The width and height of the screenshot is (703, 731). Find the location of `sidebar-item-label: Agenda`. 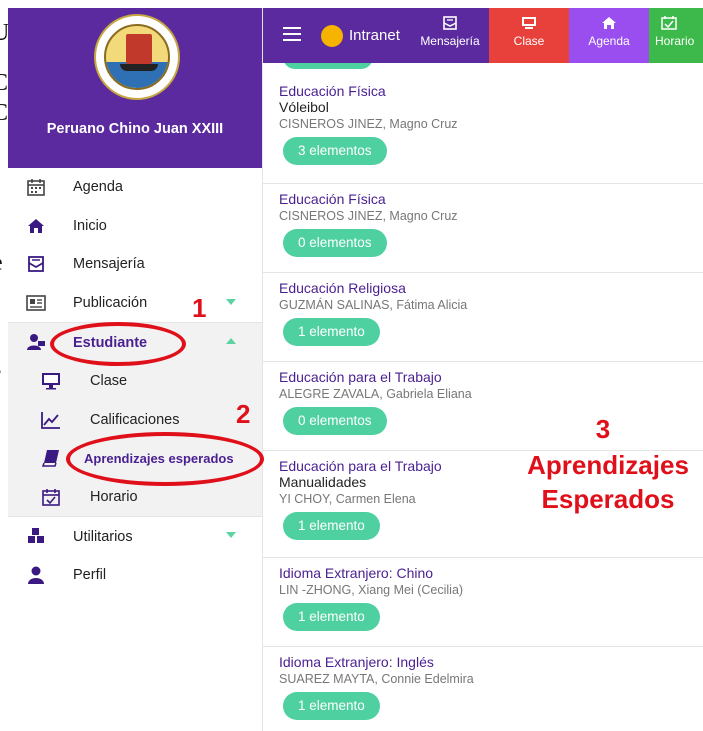

sidebar-item-label: Agenda is located at coordinates (98, 187).